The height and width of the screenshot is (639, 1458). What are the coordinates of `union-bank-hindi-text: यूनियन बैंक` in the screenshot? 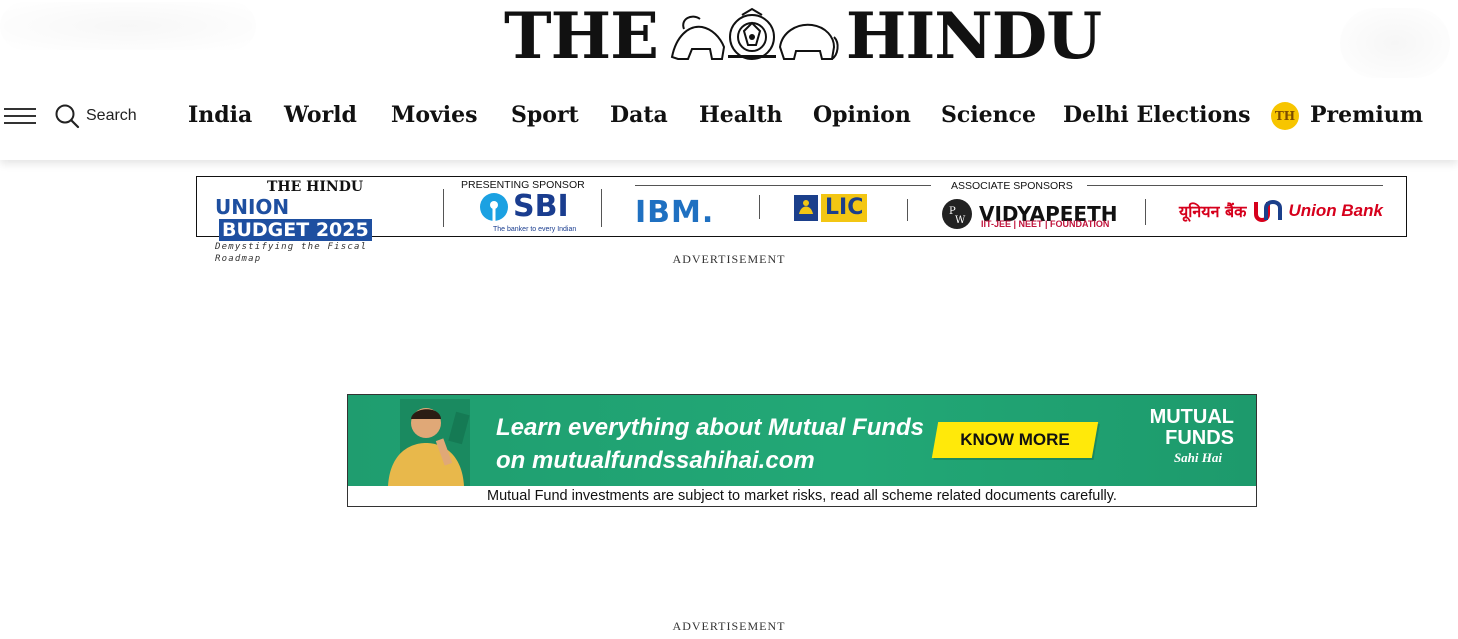 It's located at (1213, 211).